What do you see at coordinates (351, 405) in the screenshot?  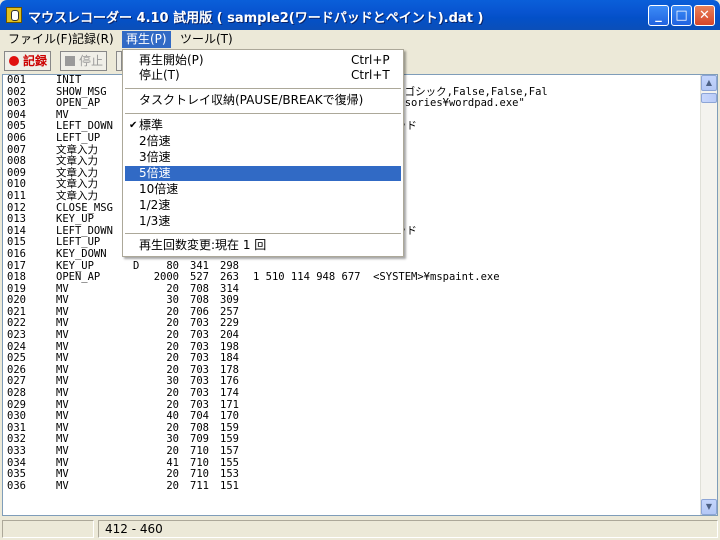 I see `table-row: 029 MV 20 703 171` at bounding box center [351, 405].